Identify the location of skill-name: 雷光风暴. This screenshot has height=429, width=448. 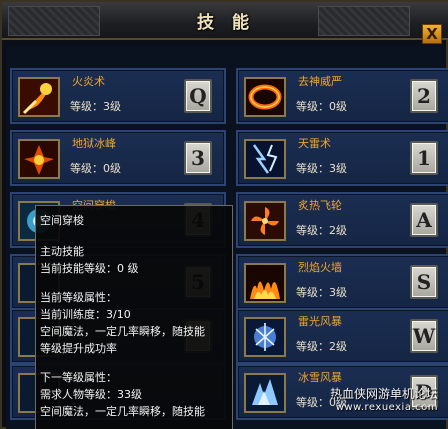
(320, 321).